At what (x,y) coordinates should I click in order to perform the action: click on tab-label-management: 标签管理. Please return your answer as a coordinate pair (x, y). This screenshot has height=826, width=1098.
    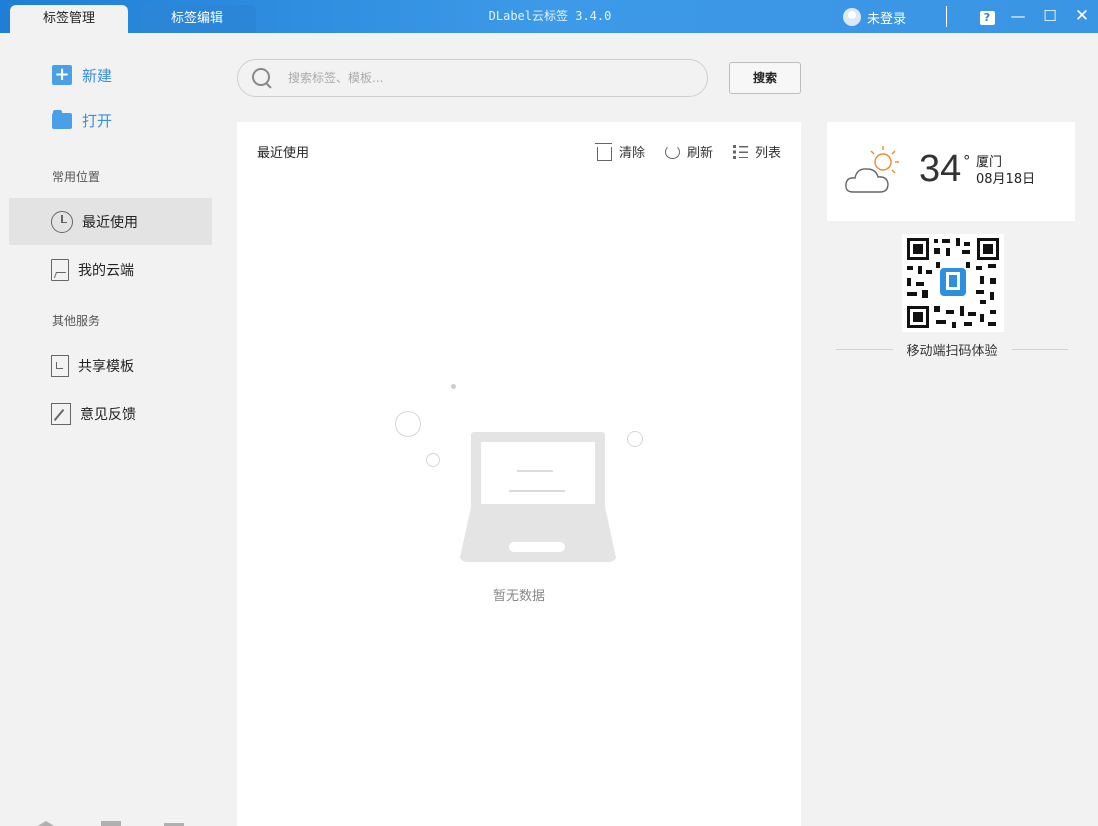
    Looking at the image, I should click on (69, 19).